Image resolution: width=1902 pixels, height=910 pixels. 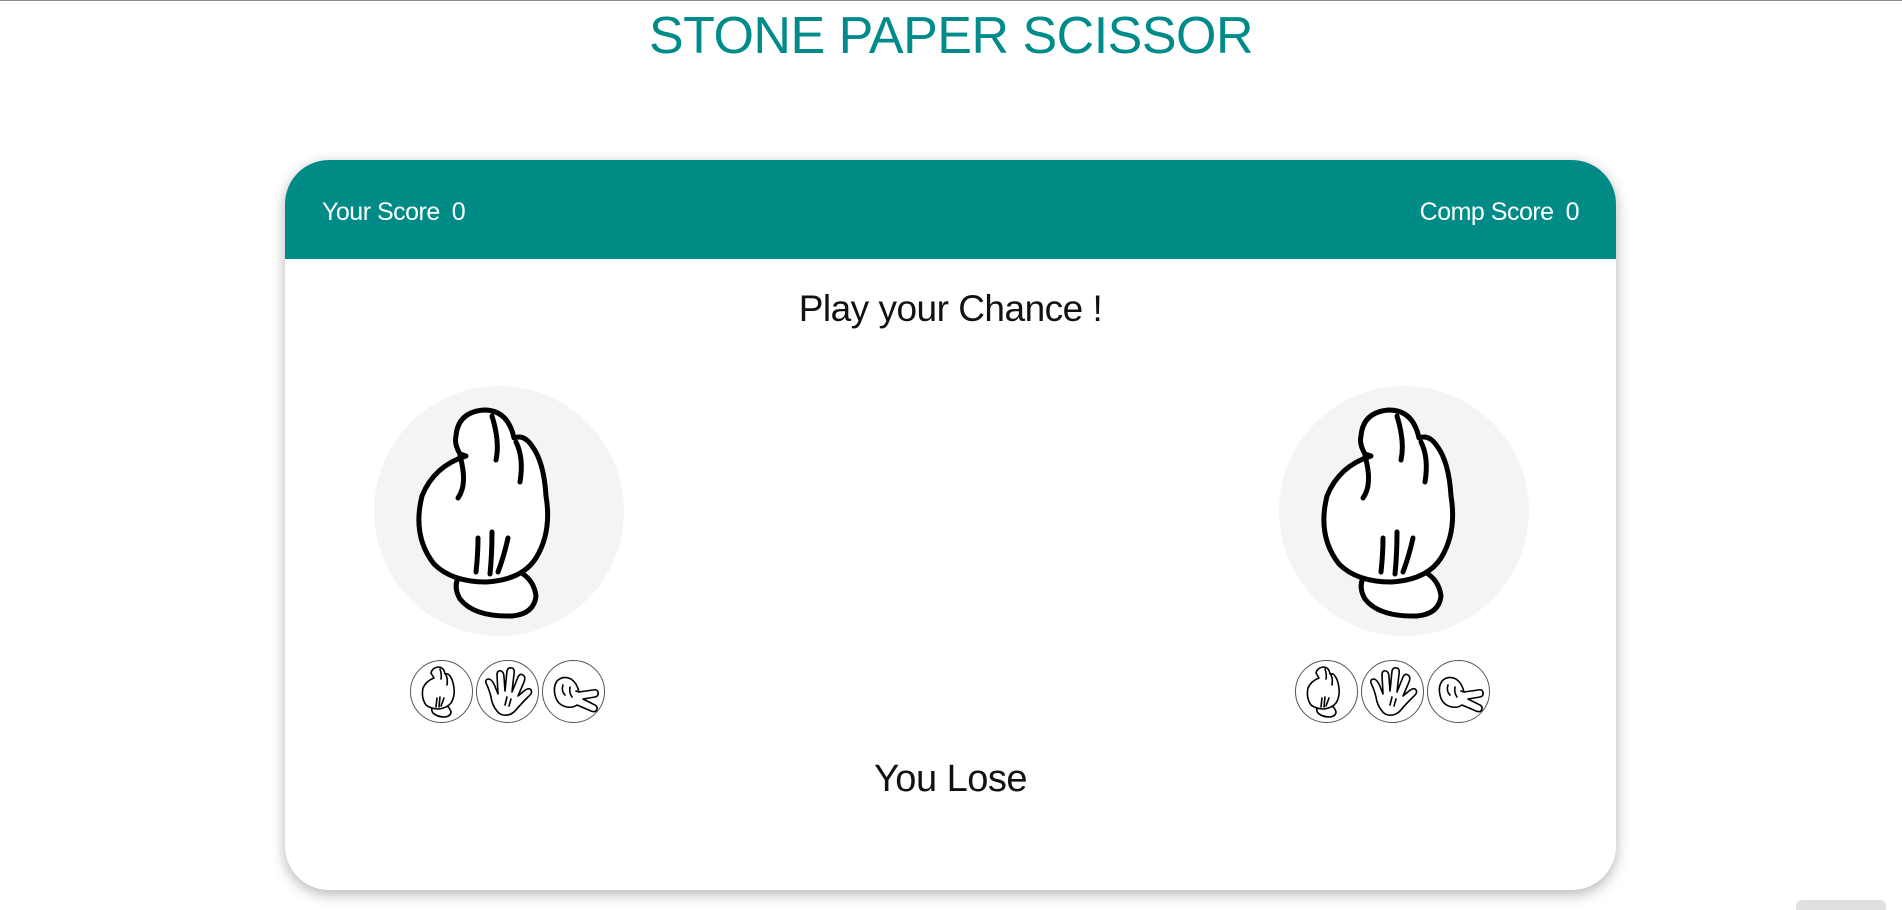 I want to click on score-bar: Your Score 0 Comp Score 0, so click(x=950, y=209).